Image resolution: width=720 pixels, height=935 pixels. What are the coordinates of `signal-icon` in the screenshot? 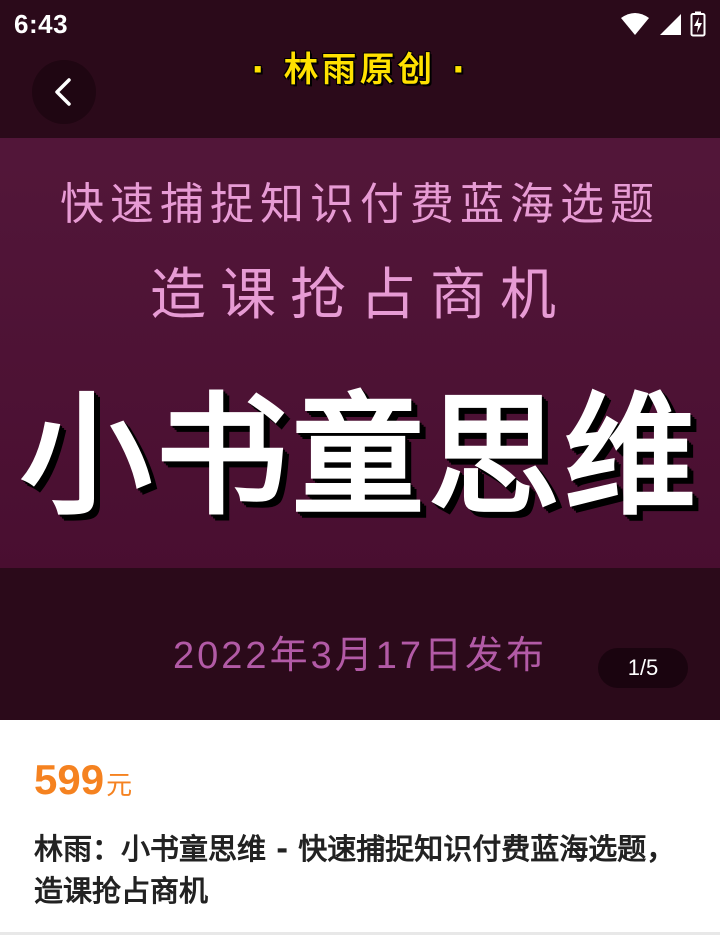 It's located at (670, 24).